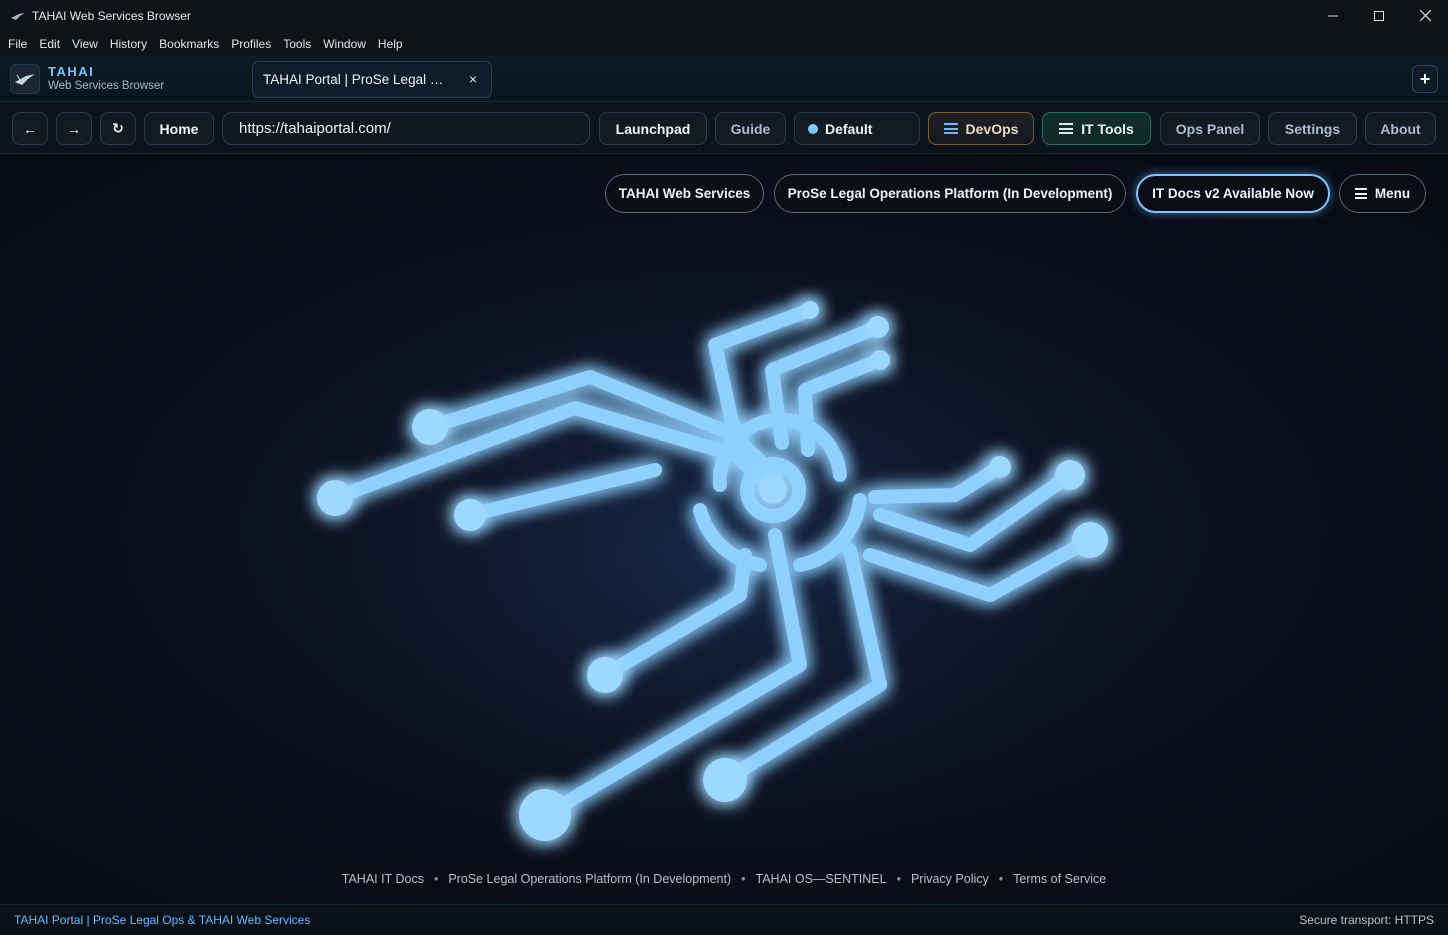  I want to click on profile-label: Default, so click(849, 128).